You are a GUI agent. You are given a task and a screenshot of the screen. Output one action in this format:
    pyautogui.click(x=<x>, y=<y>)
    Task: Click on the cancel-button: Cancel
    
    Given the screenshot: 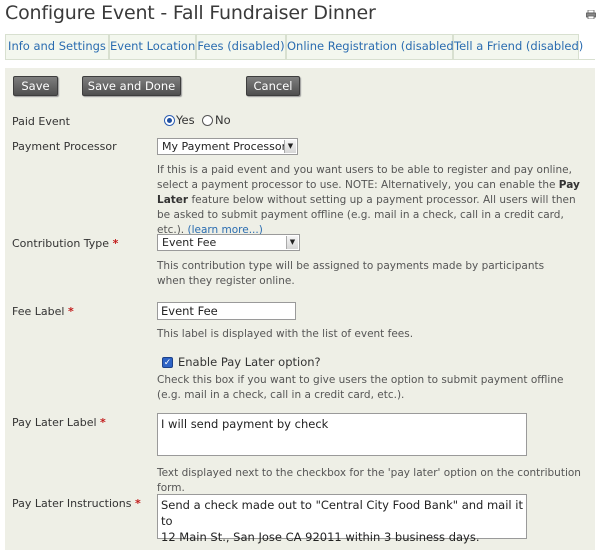 What is the action you would take?
    pyautogui.click(x=273, y=86)
    